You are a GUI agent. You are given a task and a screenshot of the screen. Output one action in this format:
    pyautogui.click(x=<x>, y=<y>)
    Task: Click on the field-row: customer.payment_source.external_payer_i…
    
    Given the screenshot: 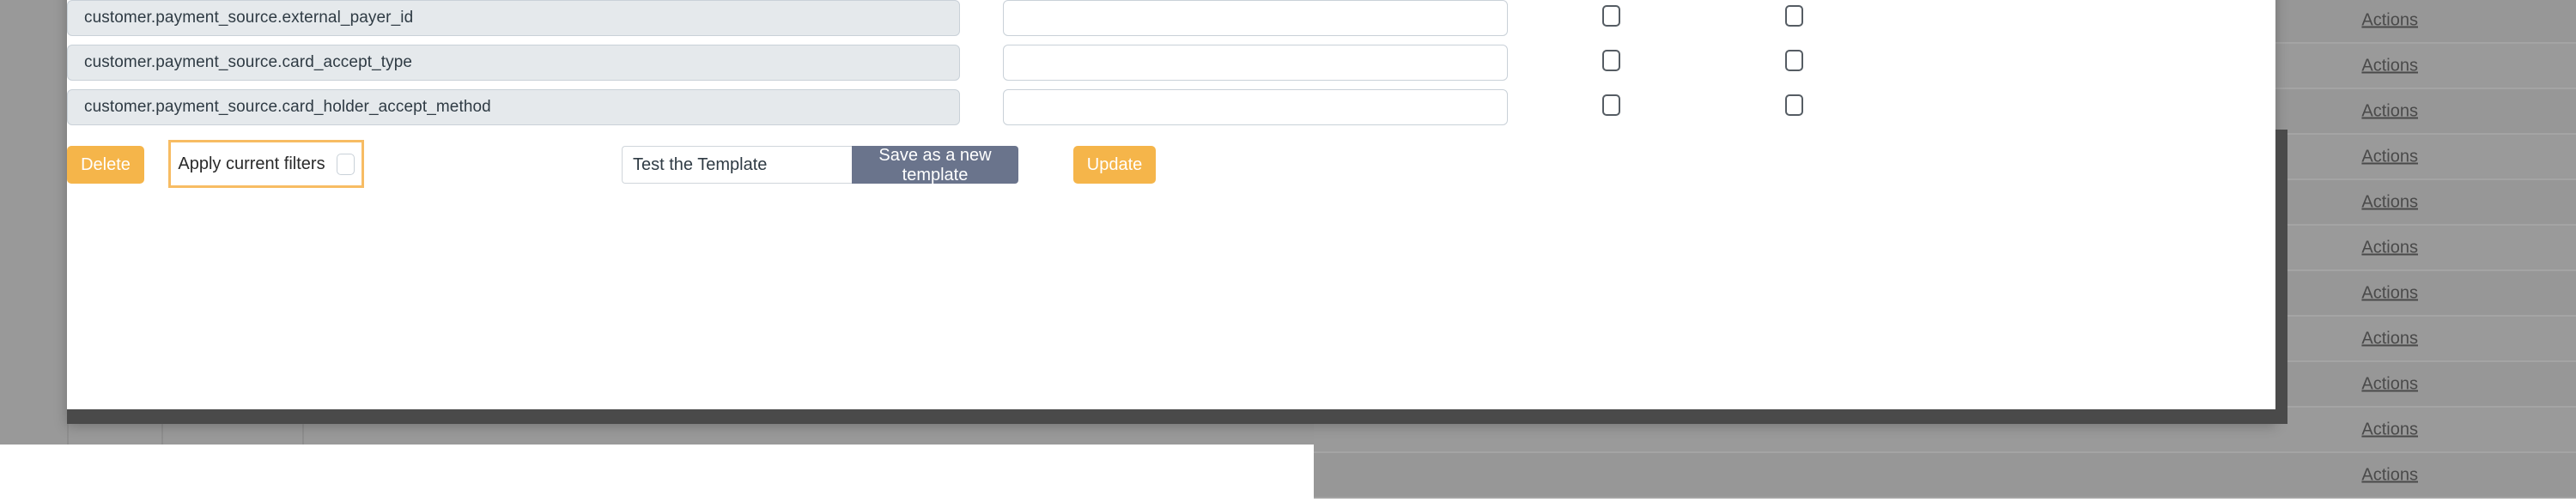 What is the action you would take?
    pyautogui.click(x=1171, y=22)
    